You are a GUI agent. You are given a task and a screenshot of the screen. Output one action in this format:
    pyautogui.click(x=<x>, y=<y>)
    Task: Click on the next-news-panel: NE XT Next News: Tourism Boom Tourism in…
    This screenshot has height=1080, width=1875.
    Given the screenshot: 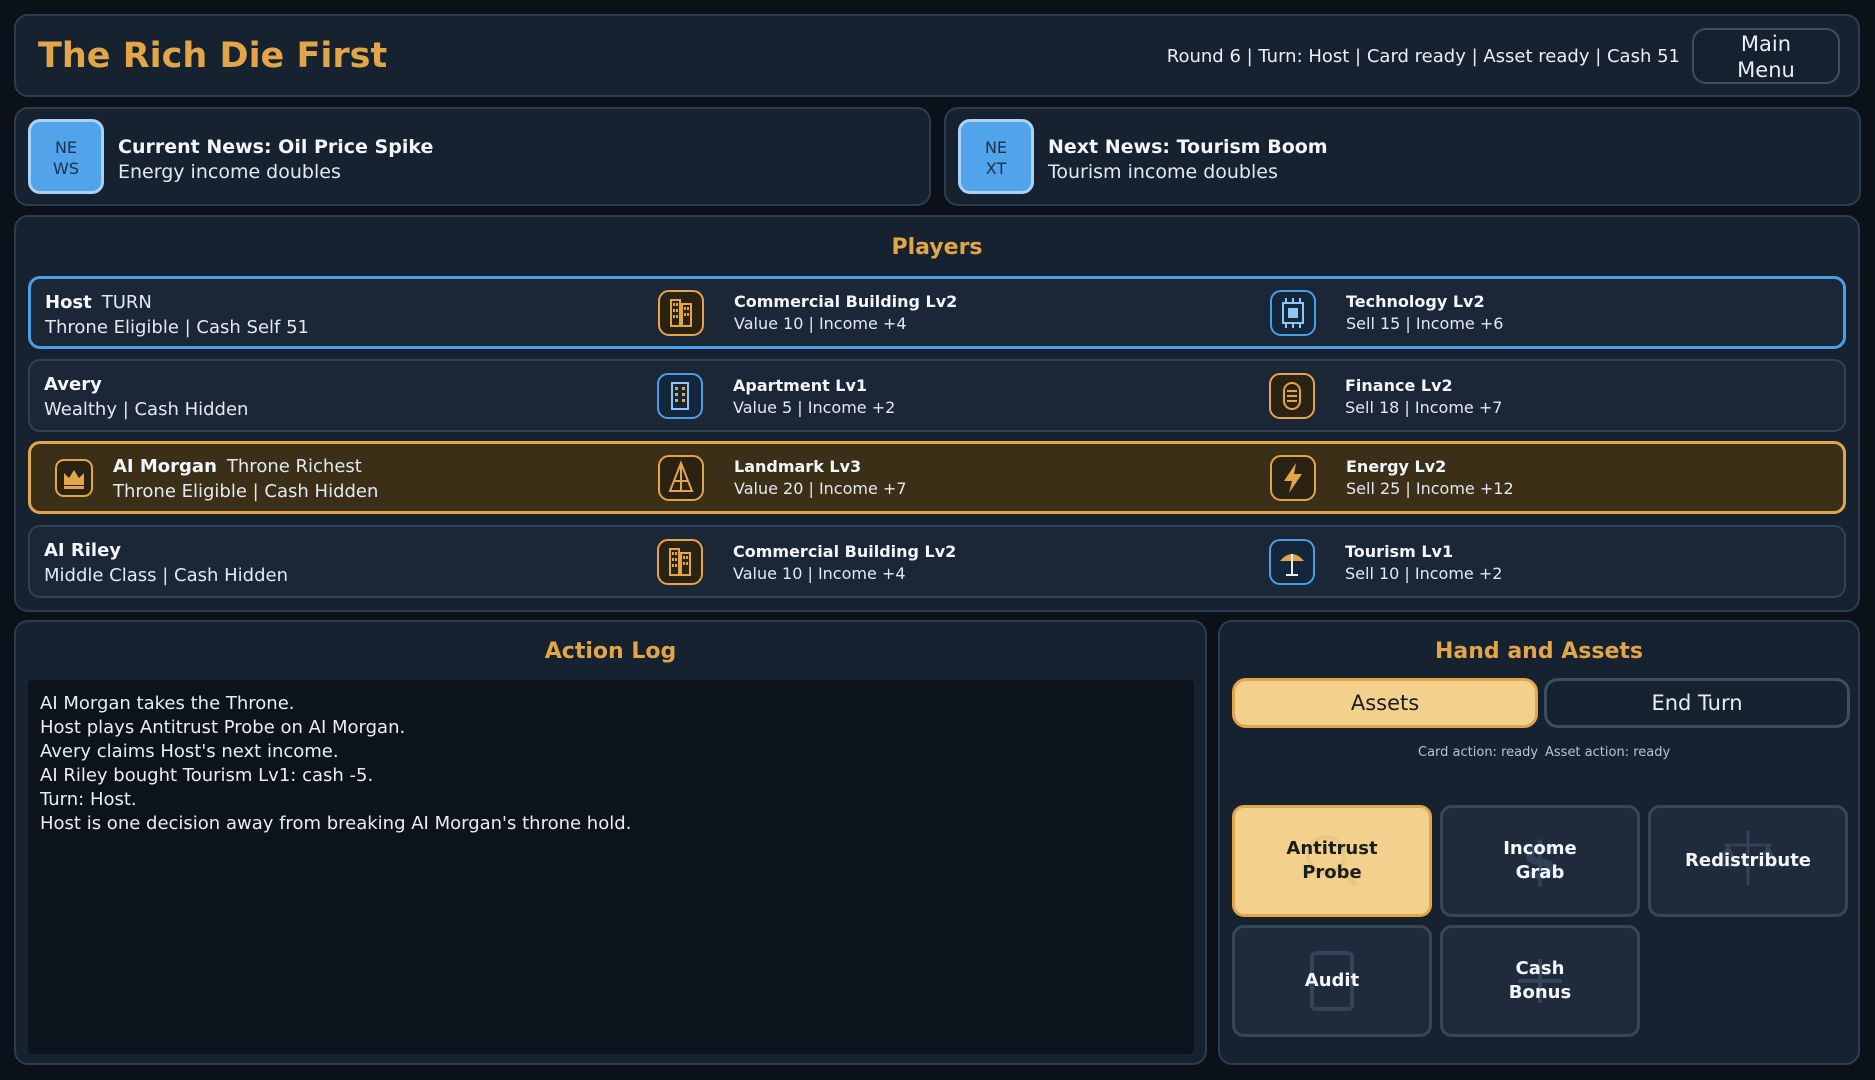 What is the action you would take?
    pyautogui.click(x=1402, y=156)
    